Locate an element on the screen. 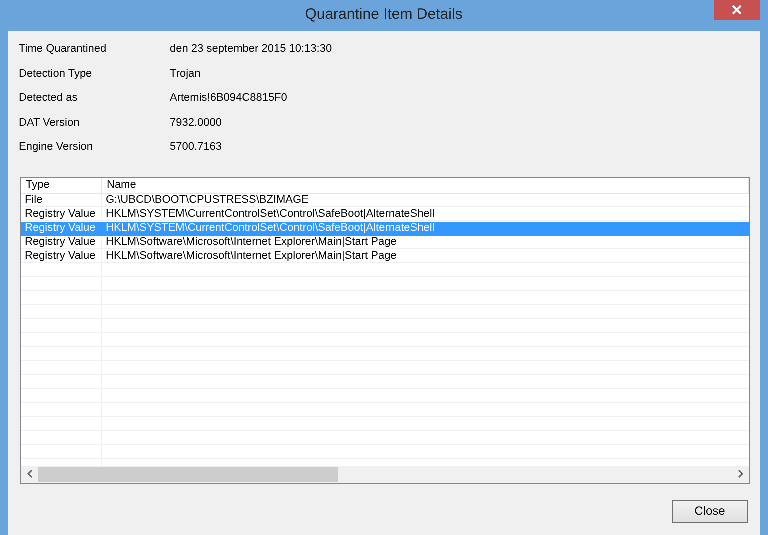 Image resolution: width=768 pixels, height=535 pixels. field-value: Trojan is located at coordinates (185, 74).